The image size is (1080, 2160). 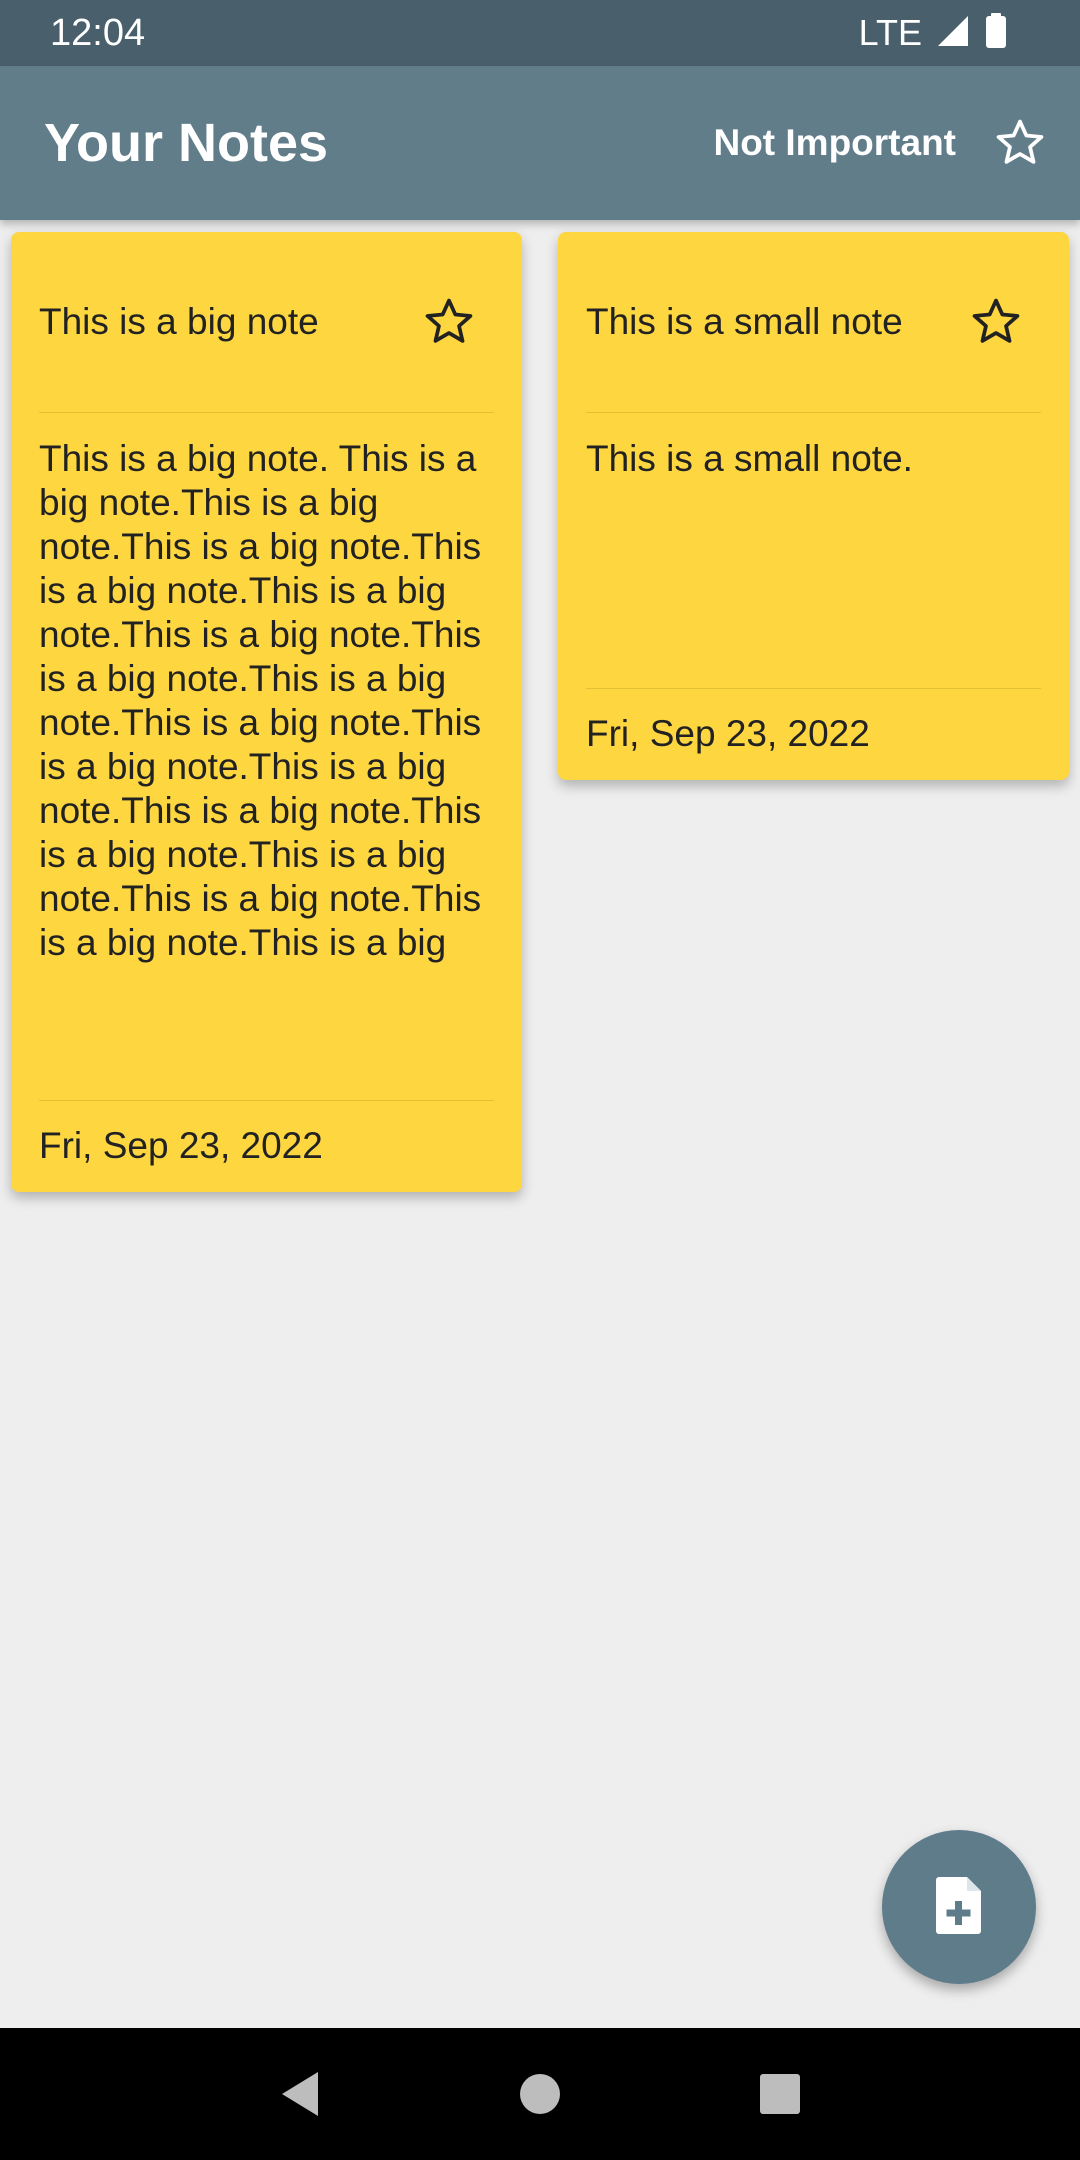 What do you see at coordinates (744, 321) in the screenshot?
I see `note-title: This is a small note` at bounding box center [744, 321].